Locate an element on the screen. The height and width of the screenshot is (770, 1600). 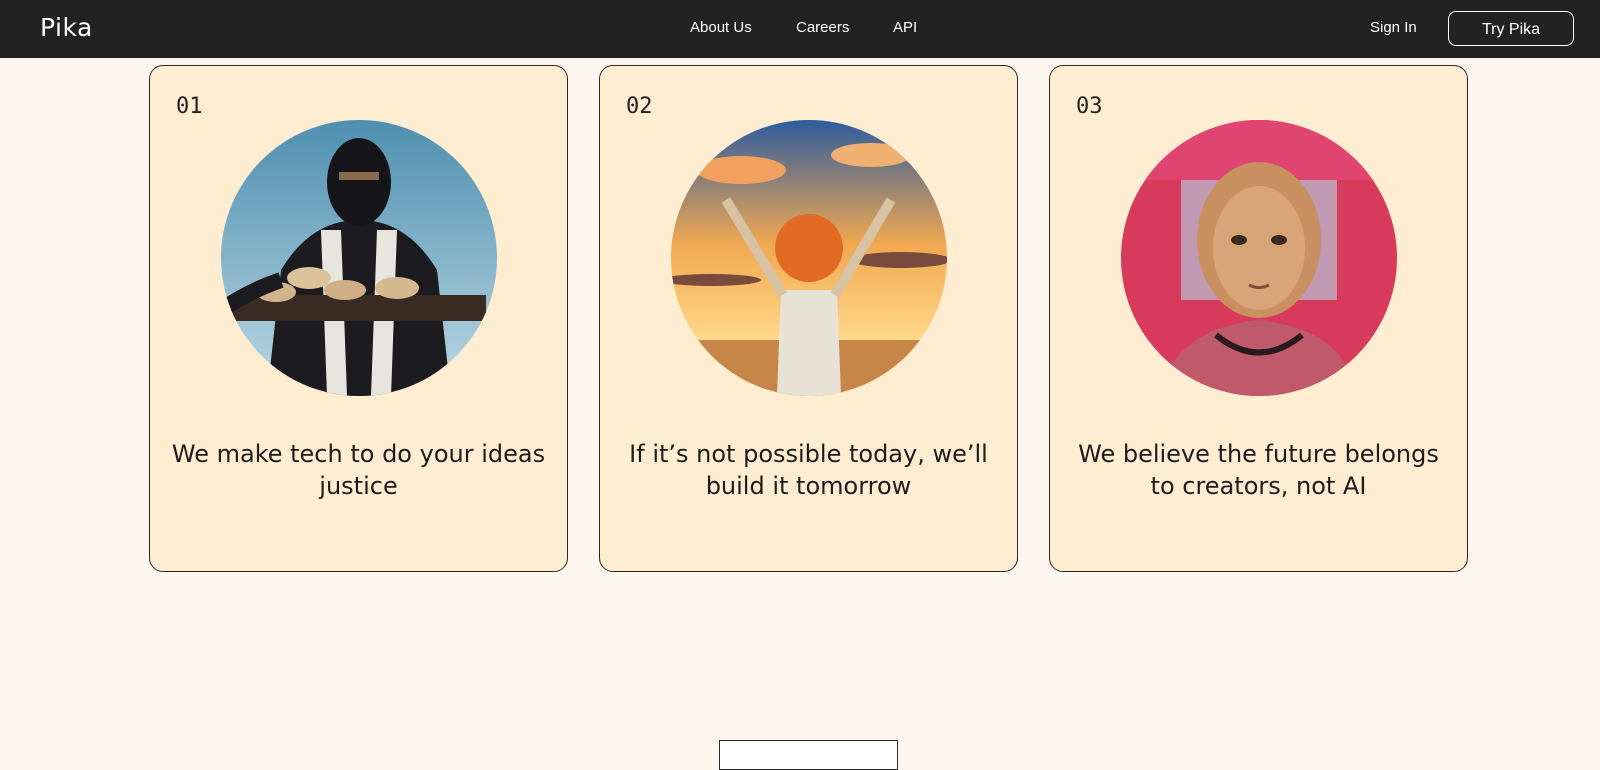
card-image-ninja is located at coordinates (359, 258).